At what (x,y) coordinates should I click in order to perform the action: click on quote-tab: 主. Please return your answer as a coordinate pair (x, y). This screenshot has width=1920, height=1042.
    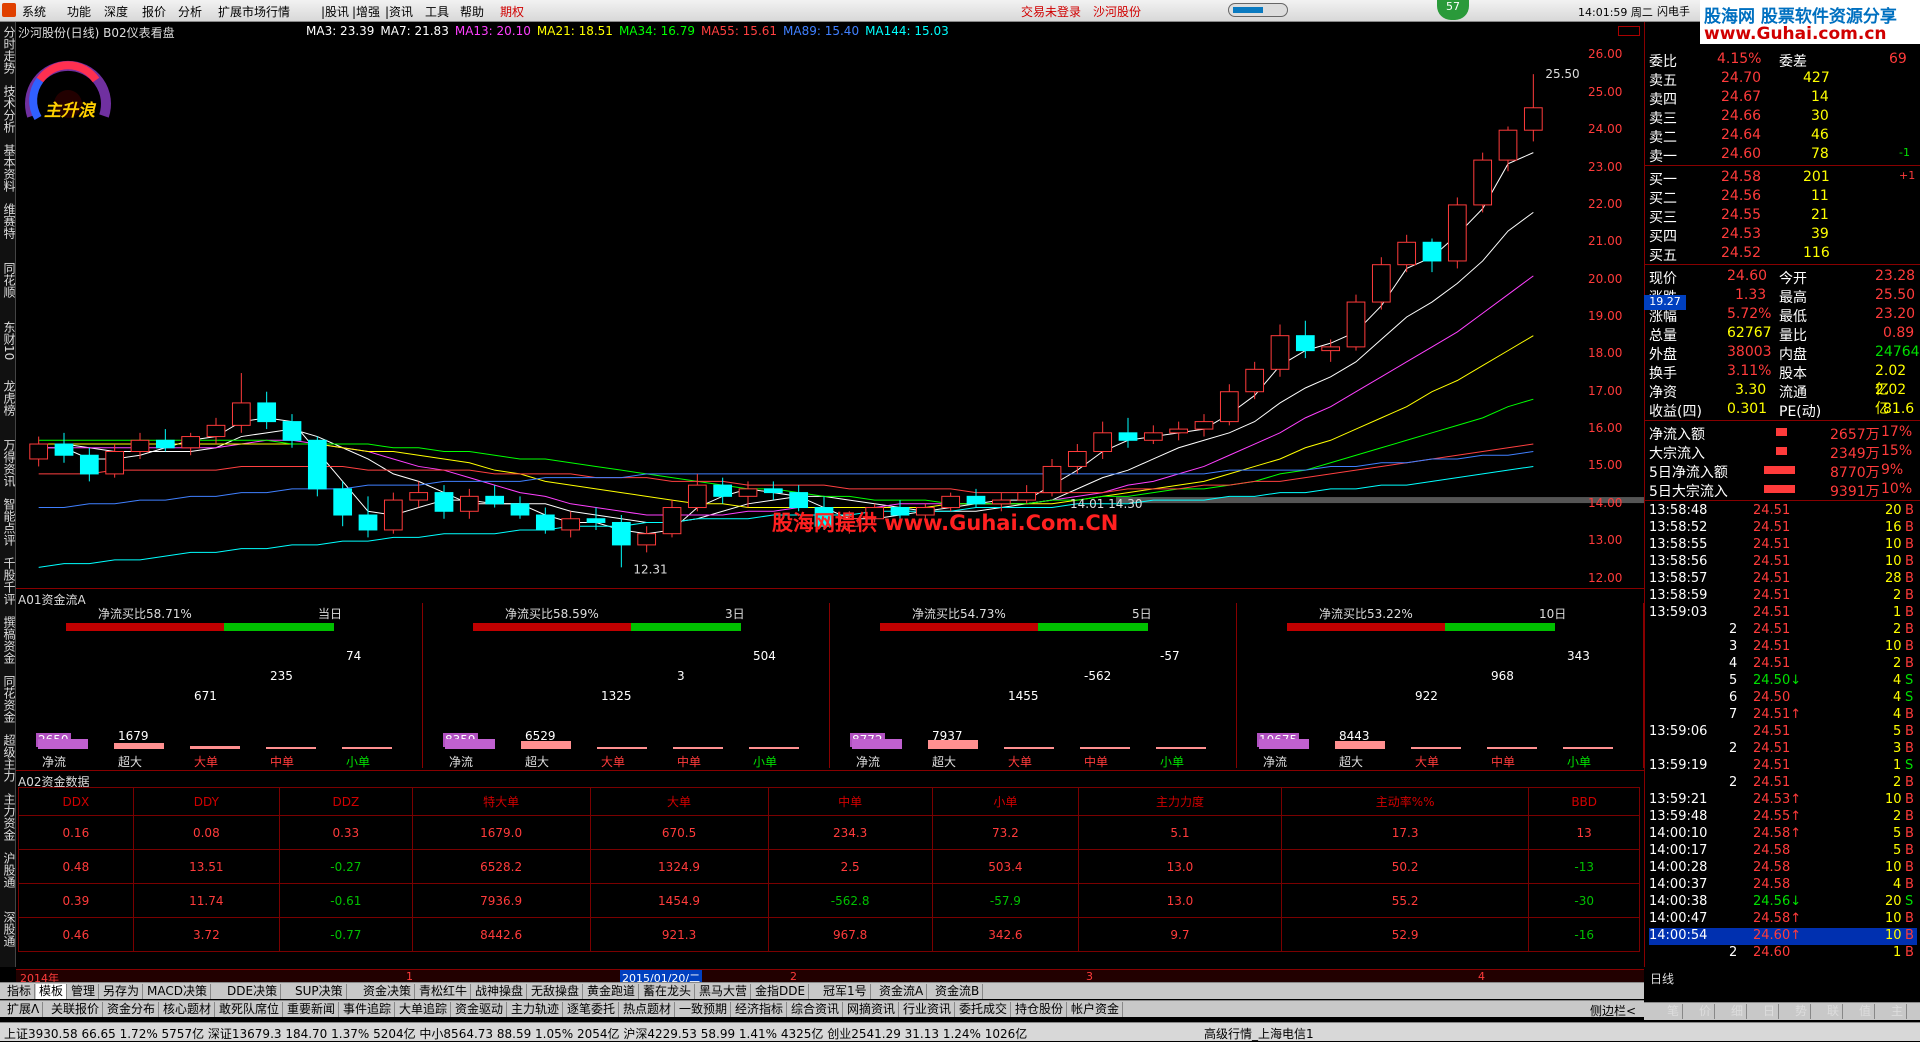
    Looking at the image, I should click on (1898, 1011).